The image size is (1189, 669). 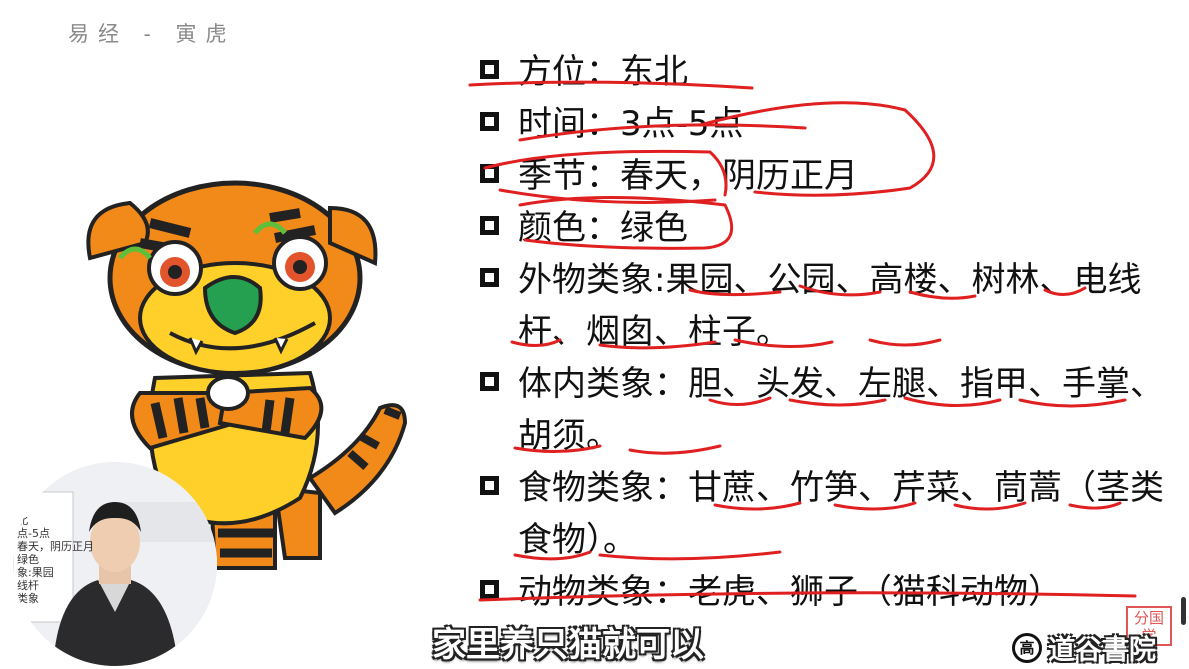 What do you see at coordinates (568, 645) in the screenshot?
I see `video-subtitle: 家里养只猫就可以` at bounding box center [568, 645].